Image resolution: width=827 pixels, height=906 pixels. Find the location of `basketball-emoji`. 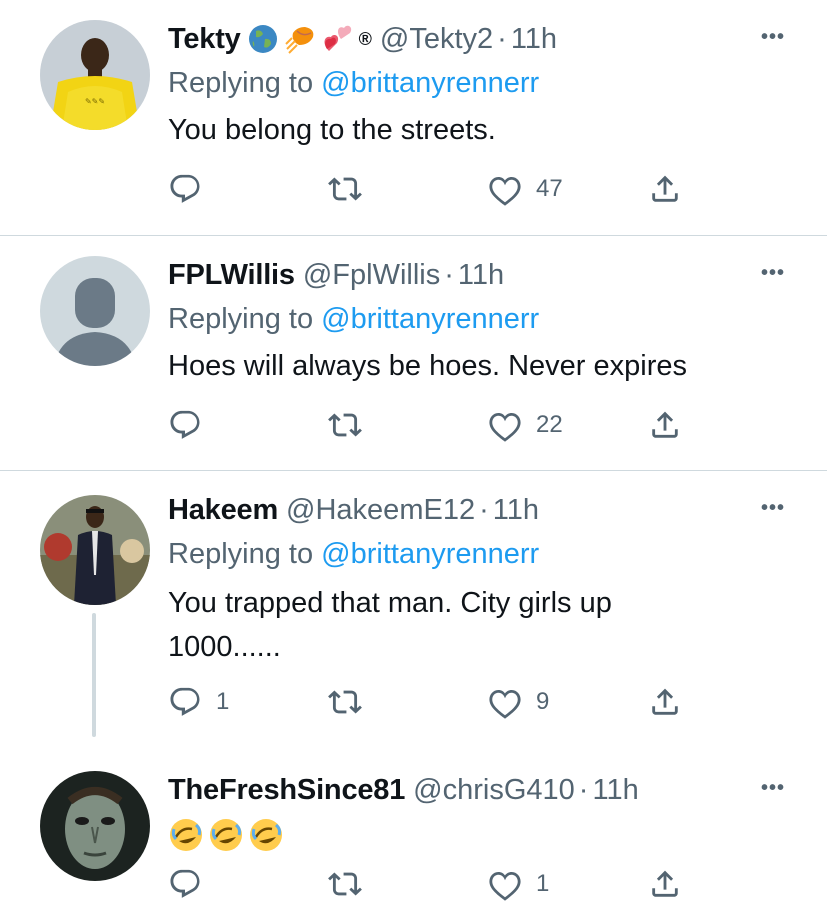

basketball-emoji is located at coordinates (300, 39).